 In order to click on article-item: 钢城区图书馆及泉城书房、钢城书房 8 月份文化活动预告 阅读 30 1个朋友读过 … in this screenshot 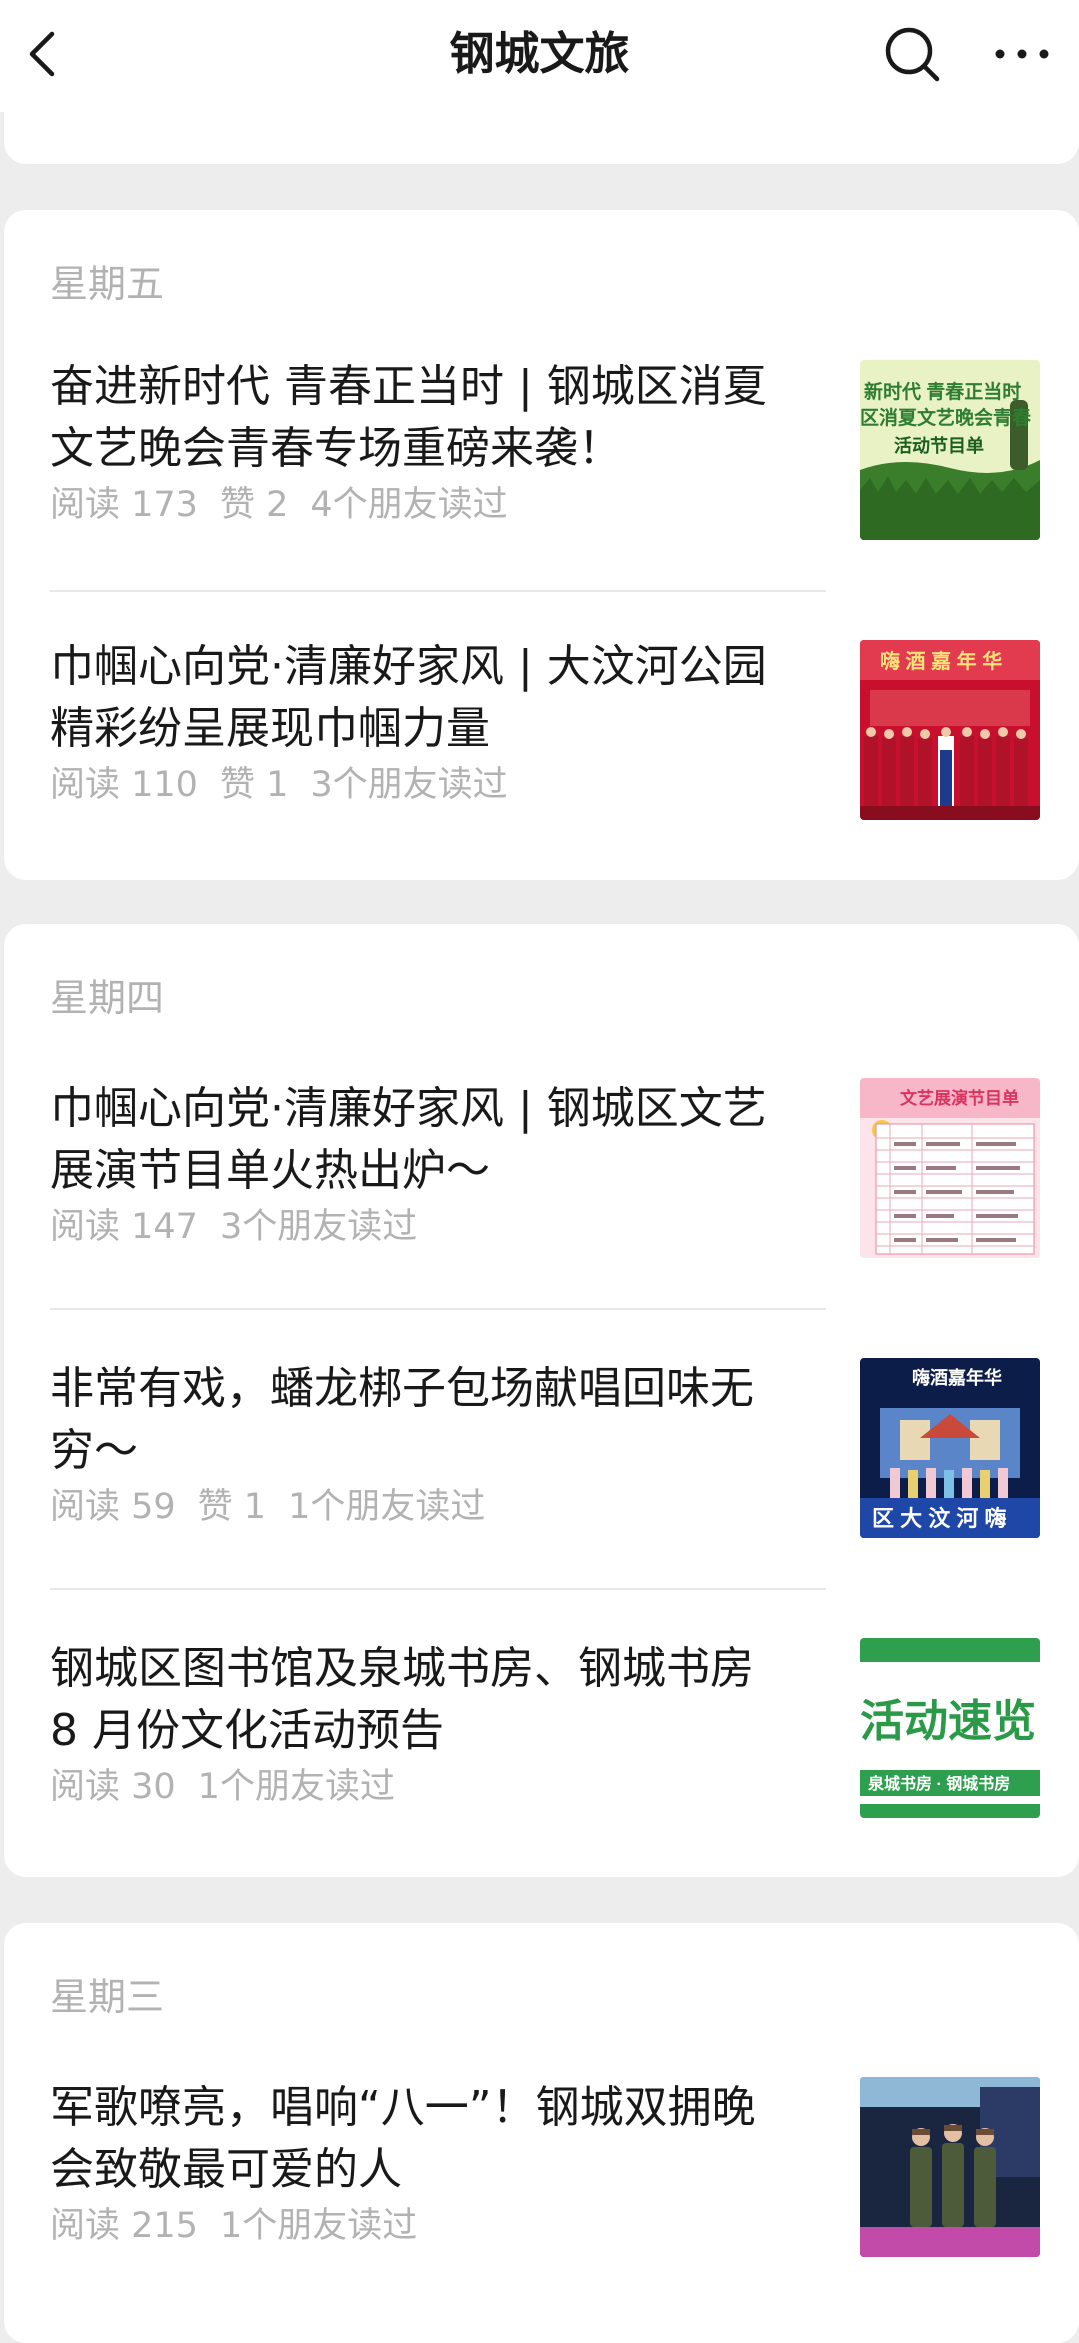, I will do `click(549, 1733)`.